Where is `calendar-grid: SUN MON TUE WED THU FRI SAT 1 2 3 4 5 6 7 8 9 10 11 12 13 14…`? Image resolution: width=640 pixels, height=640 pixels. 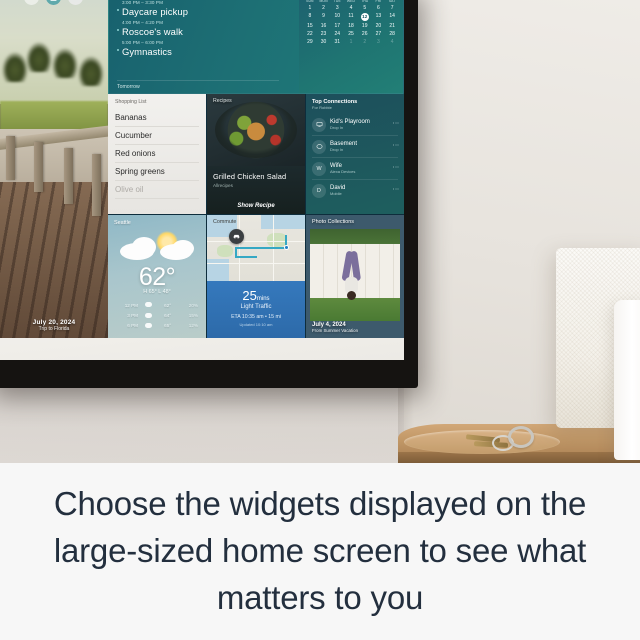
calendar-grid: SUN MON TUE WED THU FRI SAT 1 2 3 4 5 6 7 8 9 10 11 12 13 14… is located at coordinates (351, 22).